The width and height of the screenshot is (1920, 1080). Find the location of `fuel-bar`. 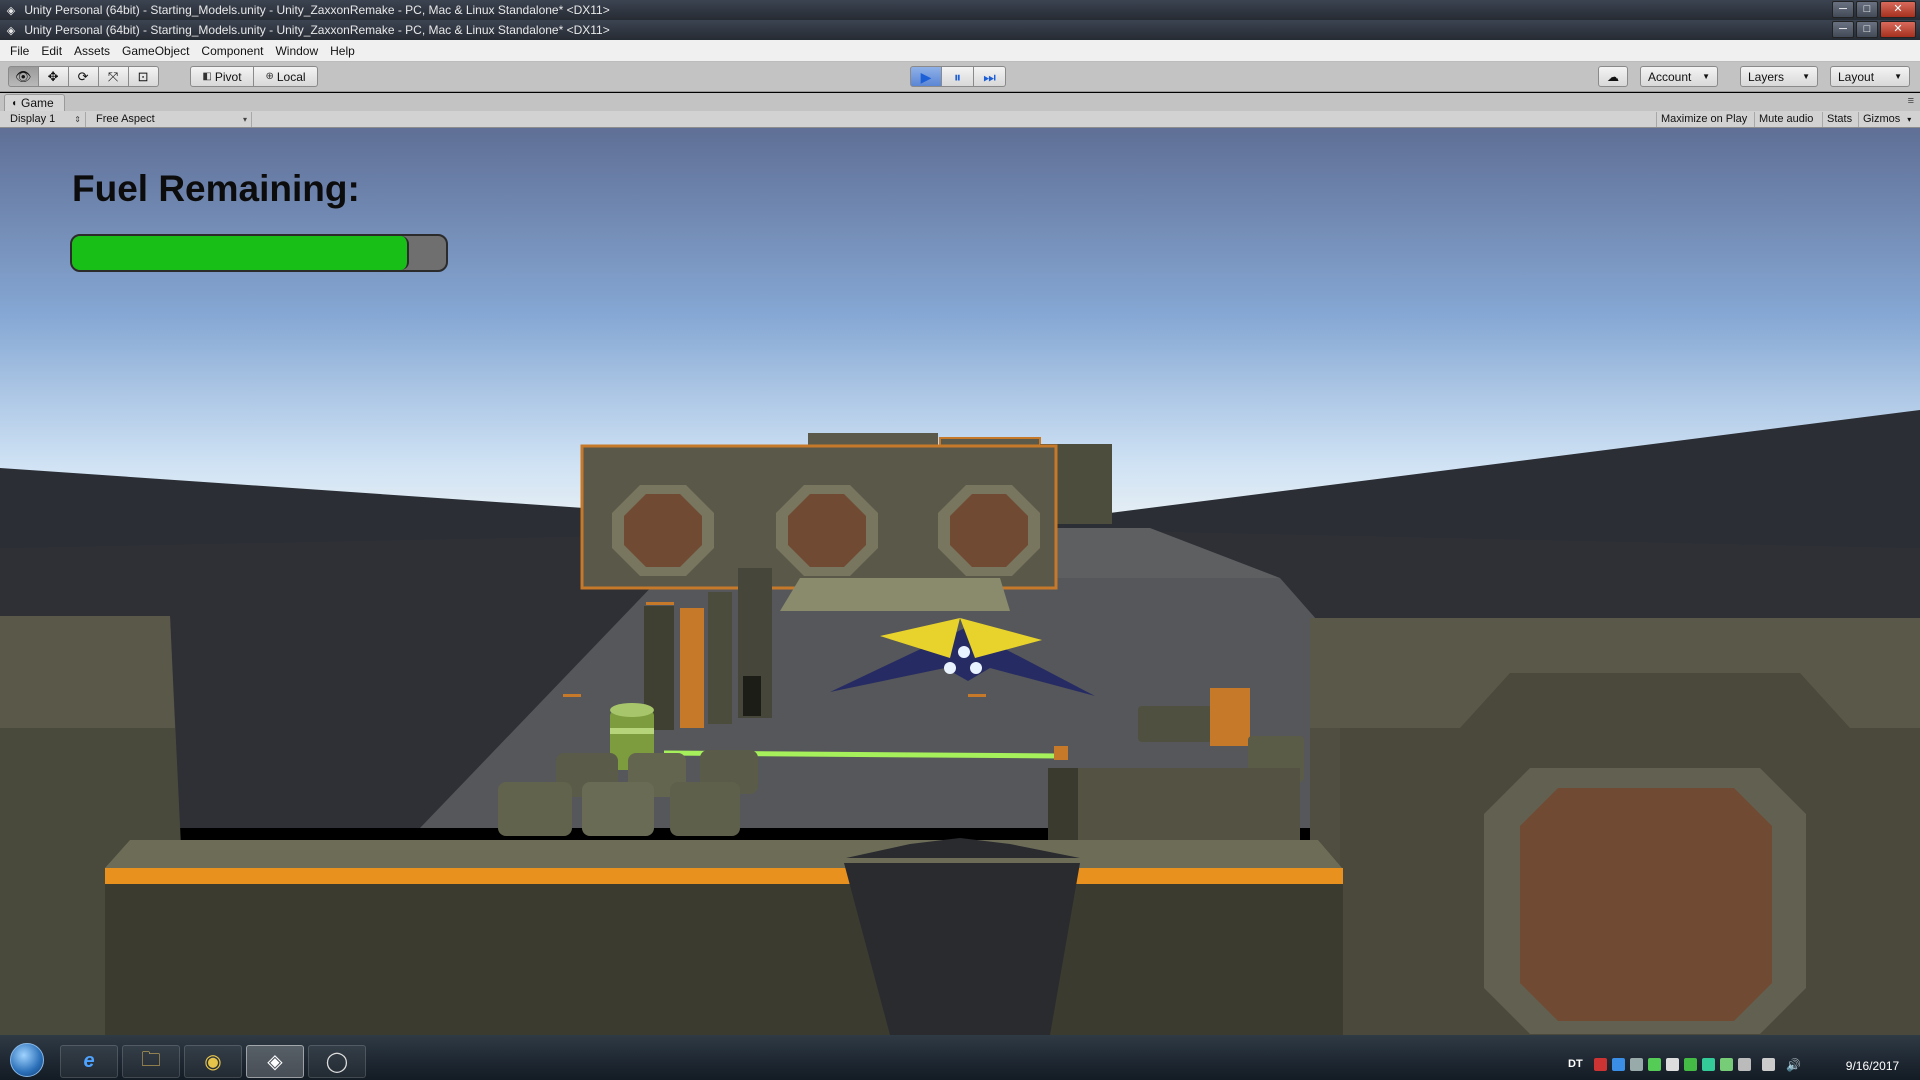

fuel-bar is located at coordinates (259, 253).